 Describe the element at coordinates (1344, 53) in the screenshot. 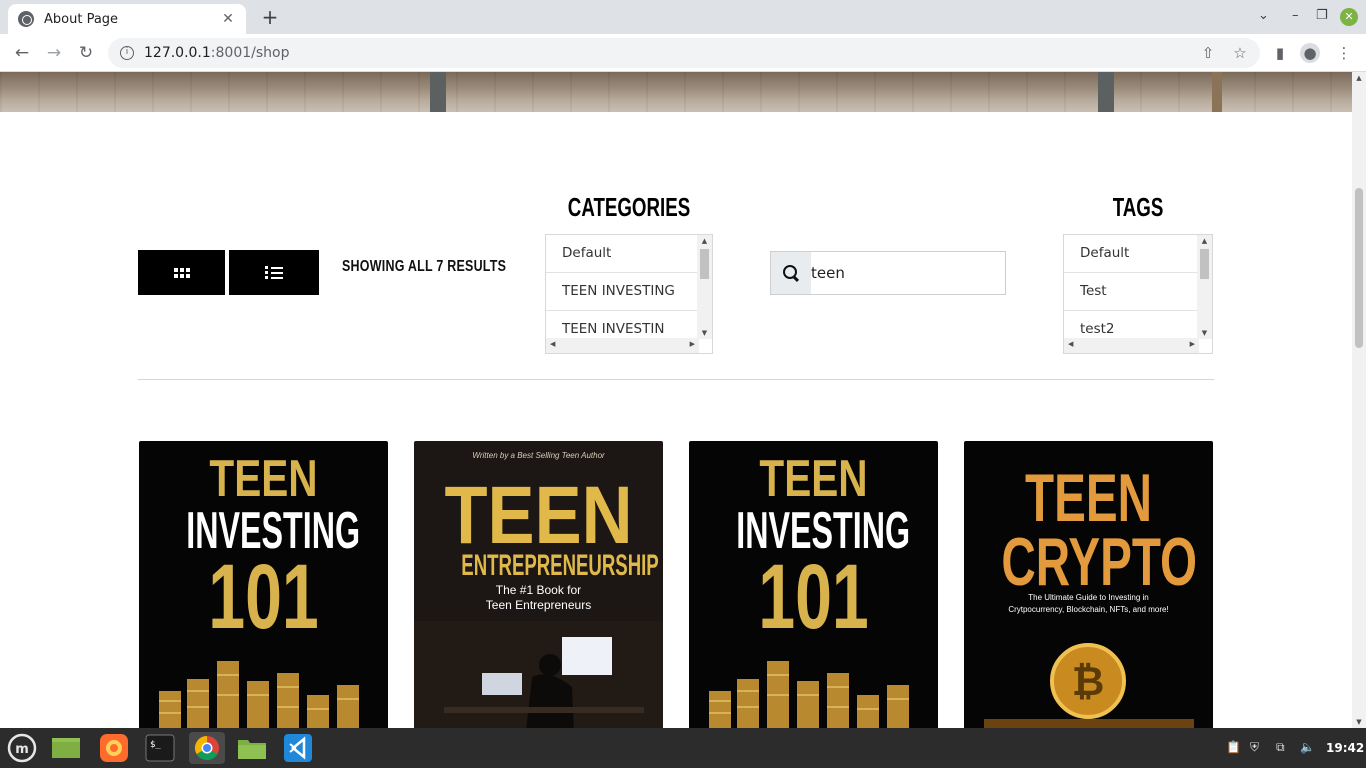

I see `menu-dots-icon: ⋮` at that location.